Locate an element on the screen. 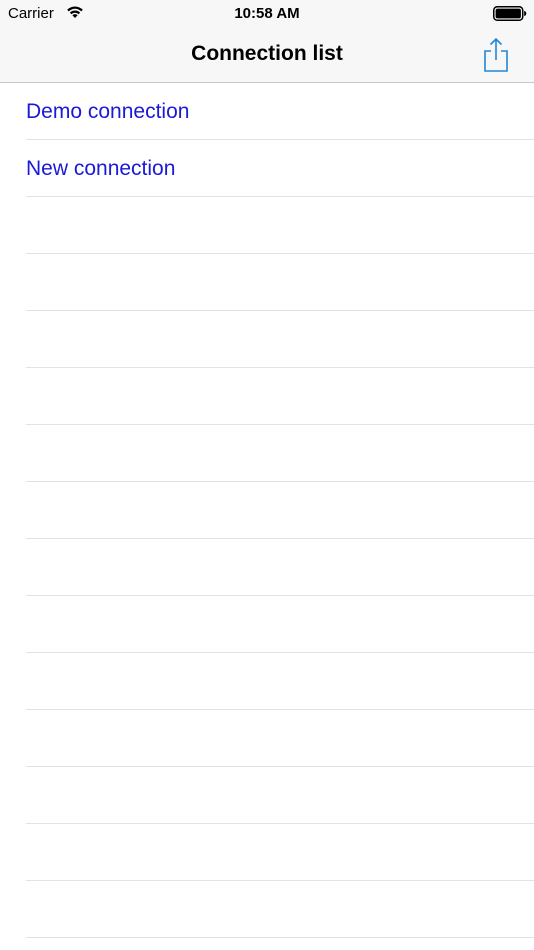  navigation-bar: Connection list is located at coordinates (267, 55).